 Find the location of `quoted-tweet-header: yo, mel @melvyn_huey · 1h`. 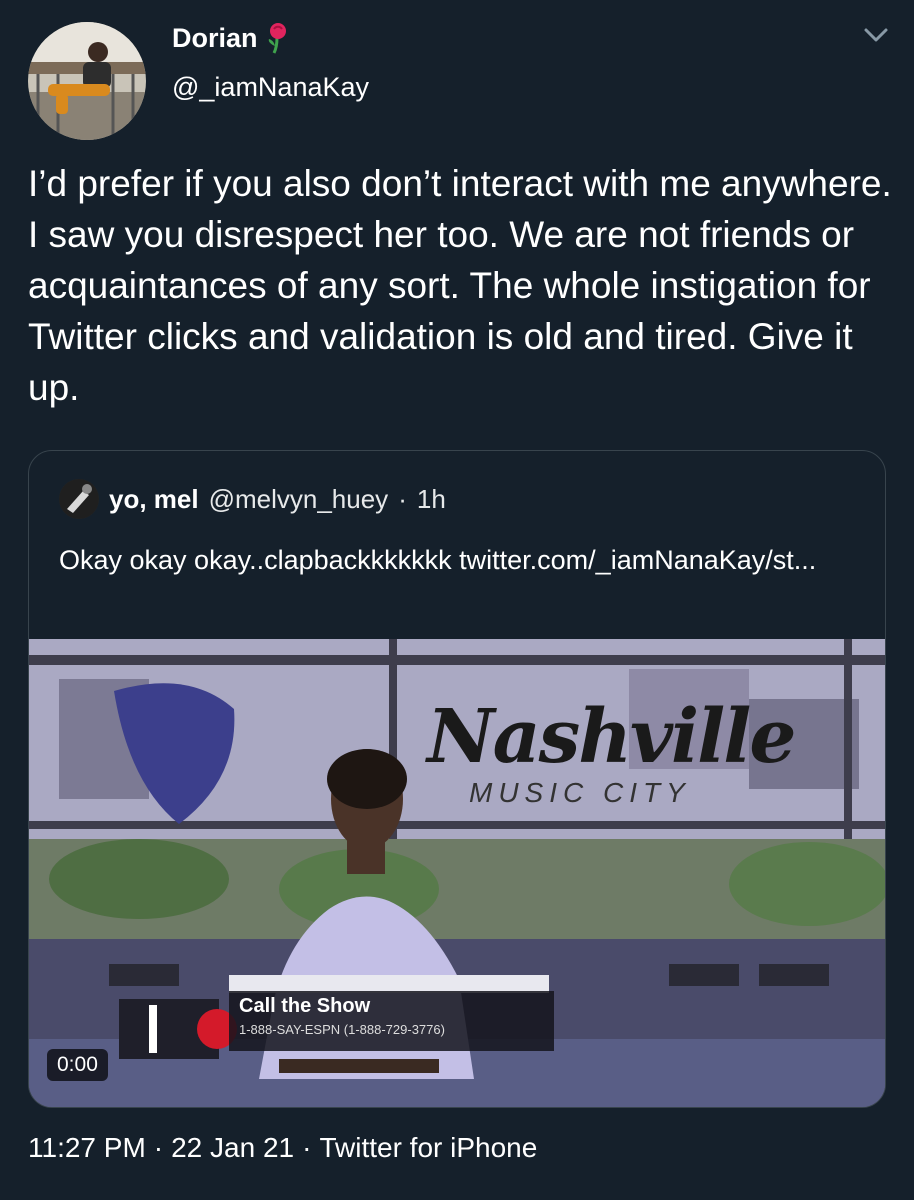

quoted-tweet-header: yo, mel @melvyn_huey · 1h is located at coordinates (252, 499).